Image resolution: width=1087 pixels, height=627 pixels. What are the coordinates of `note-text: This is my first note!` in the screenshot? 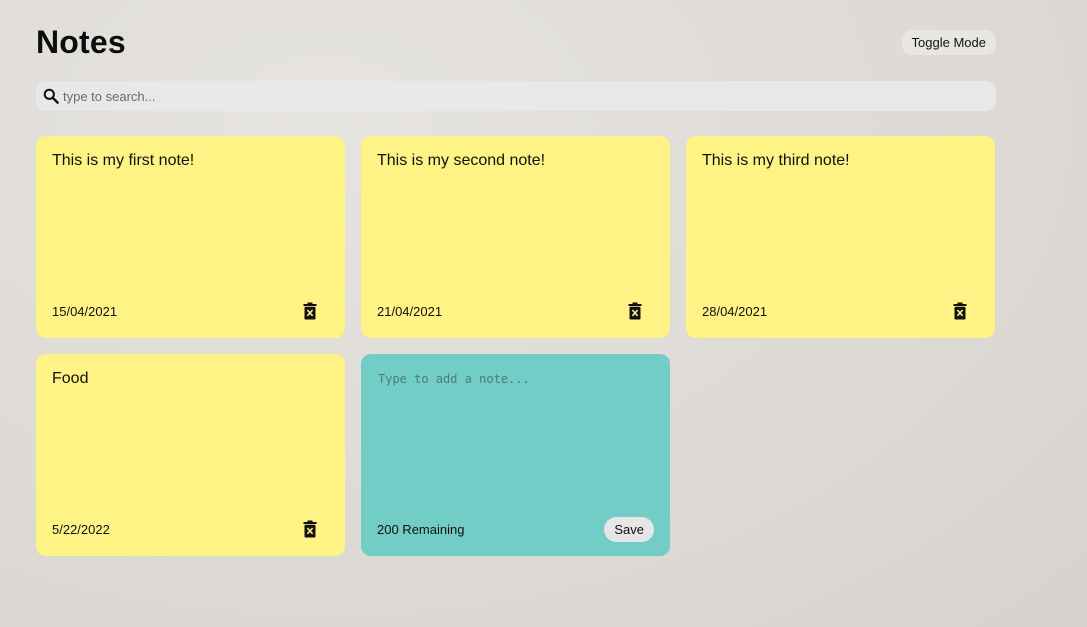 It's located at (123, 160).